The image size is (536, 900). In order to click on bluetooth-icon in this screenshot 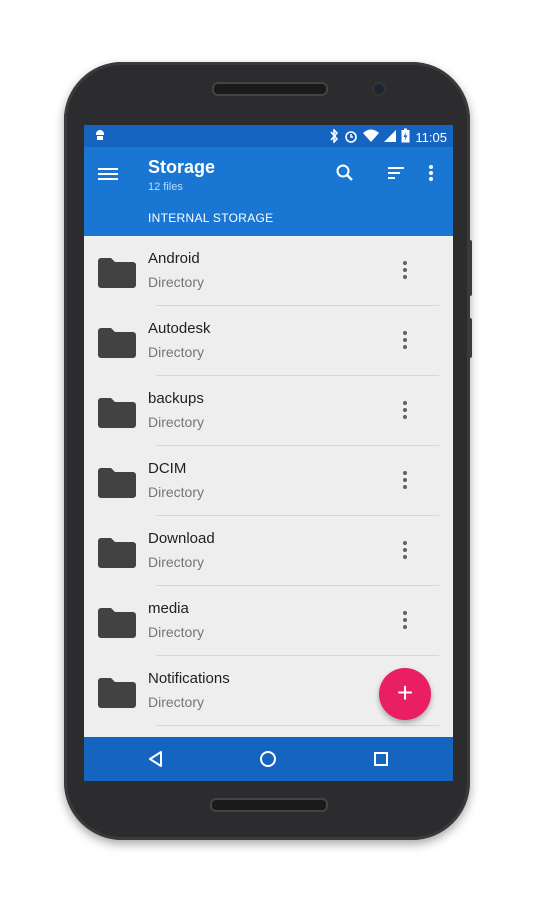, I will do `click(334, 136)`.